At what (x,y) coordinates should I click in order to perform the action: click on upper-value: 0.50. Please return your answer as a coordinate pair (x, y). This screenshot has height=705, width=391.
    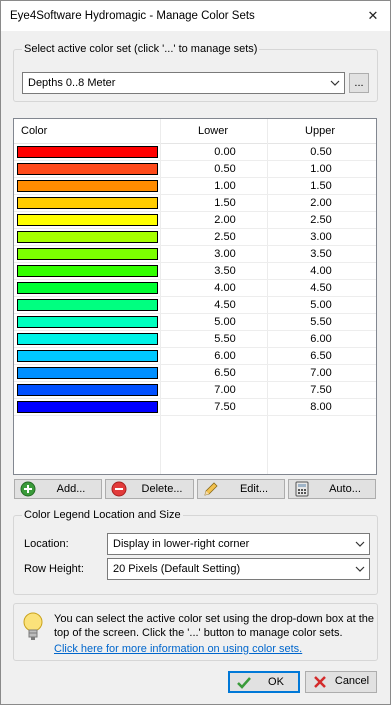
    Looking at the image, I should click on (321, 152).